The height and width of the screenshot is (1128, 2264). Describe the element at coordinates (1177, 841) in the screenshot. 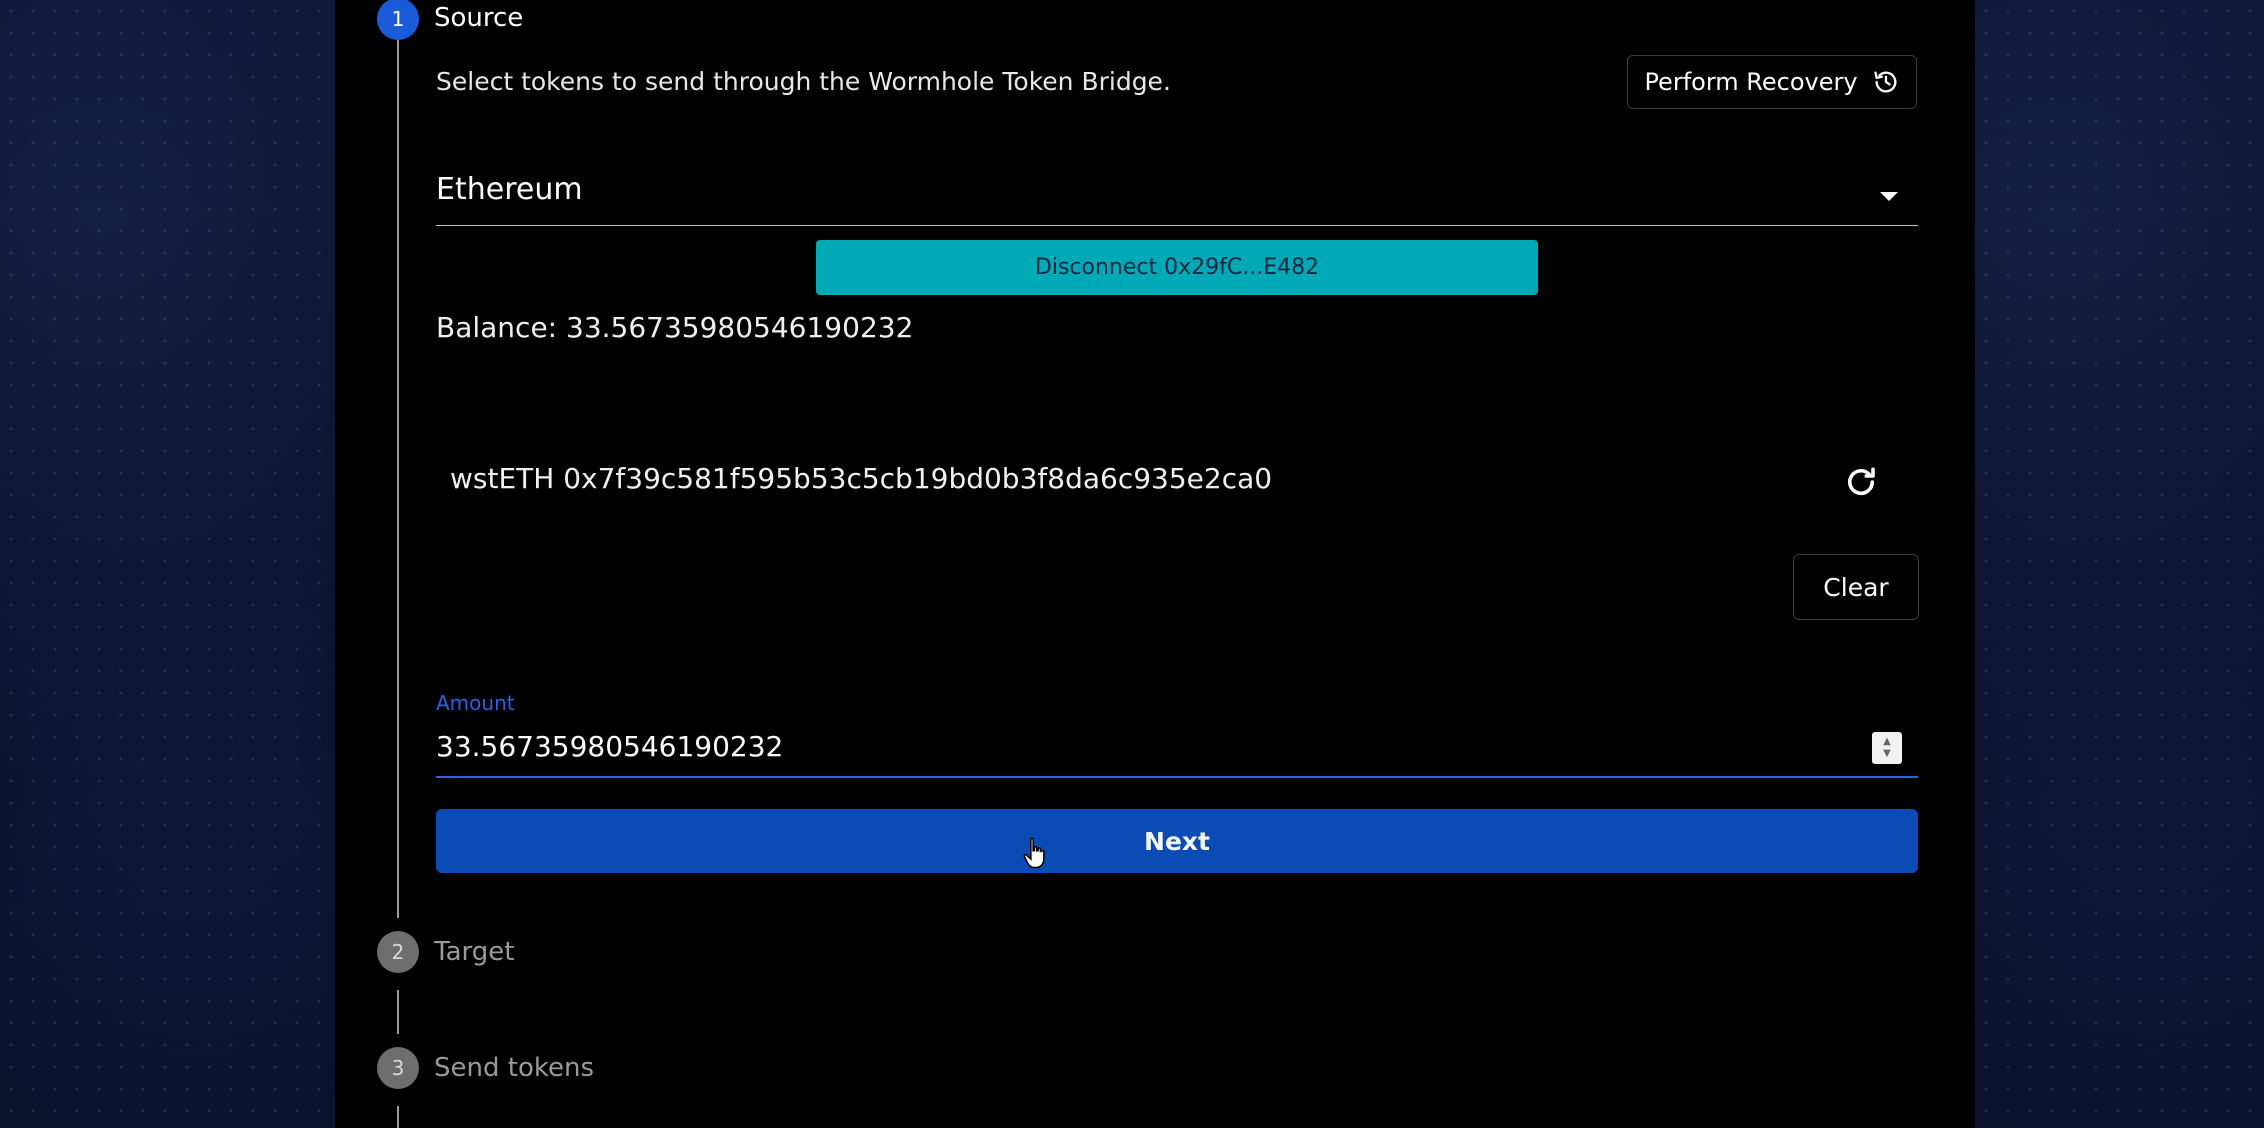

I see `next-button: Next` at that location.